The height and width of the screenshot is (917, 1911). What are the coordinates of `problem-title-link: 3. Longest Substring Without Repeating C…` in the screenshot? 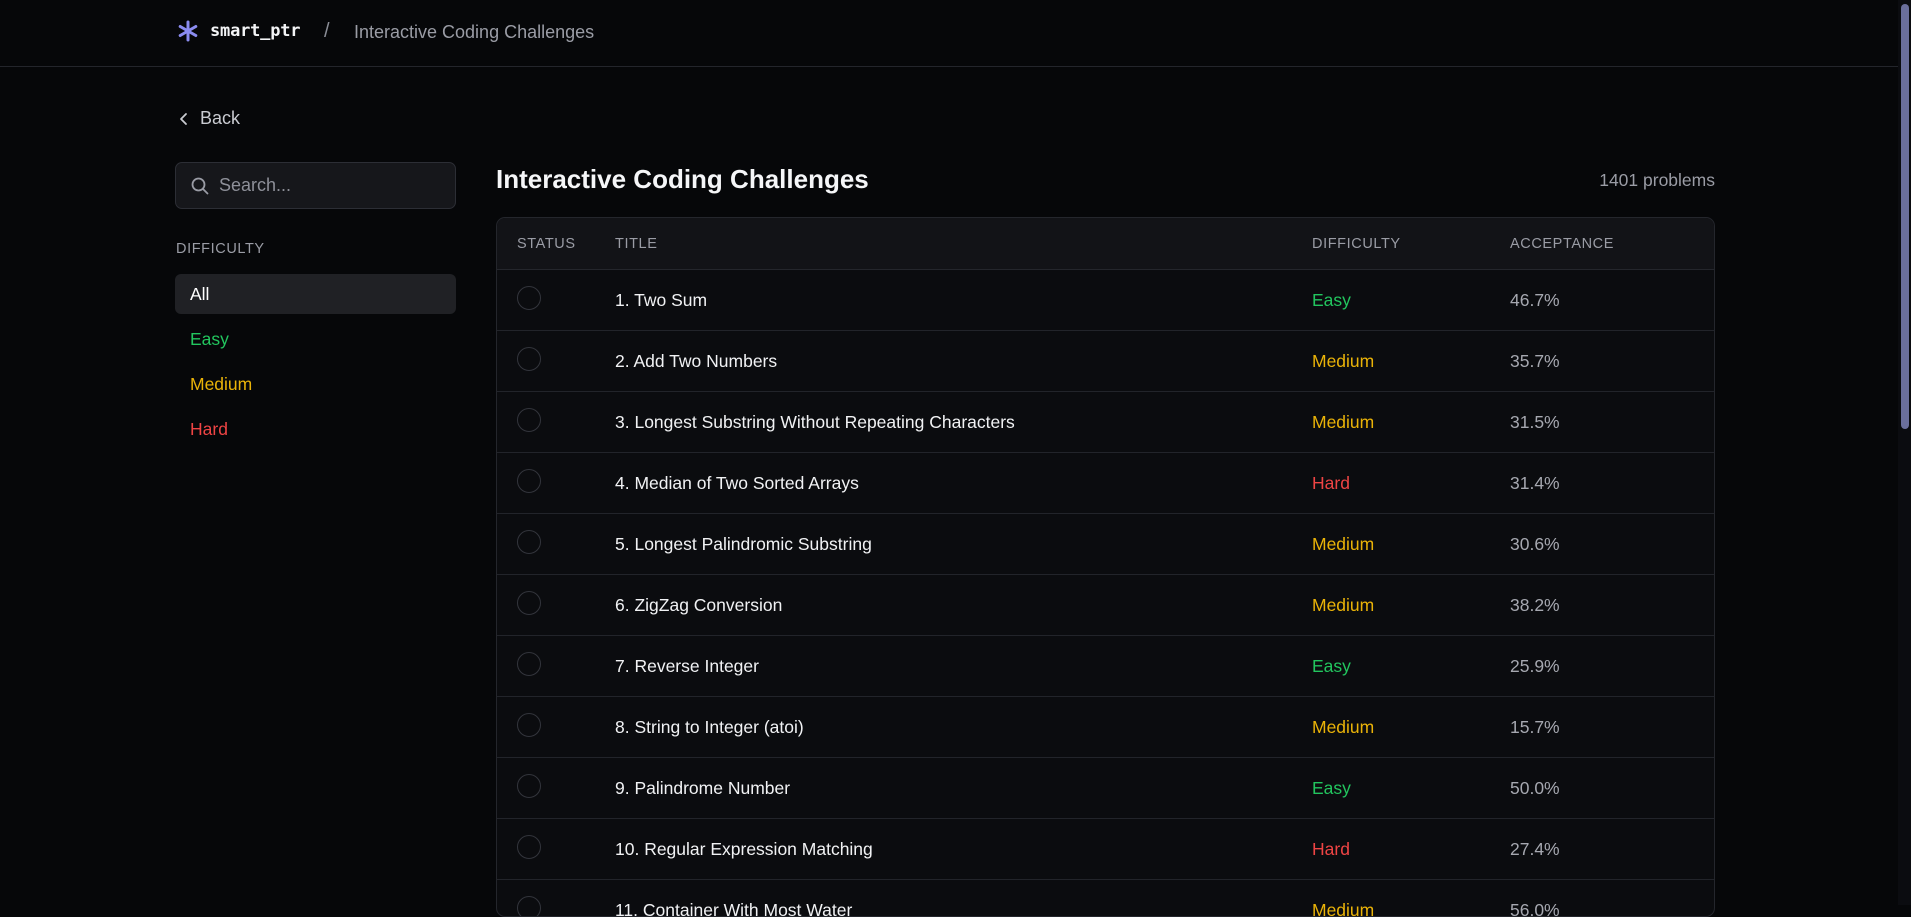 It's located at (963, 422).